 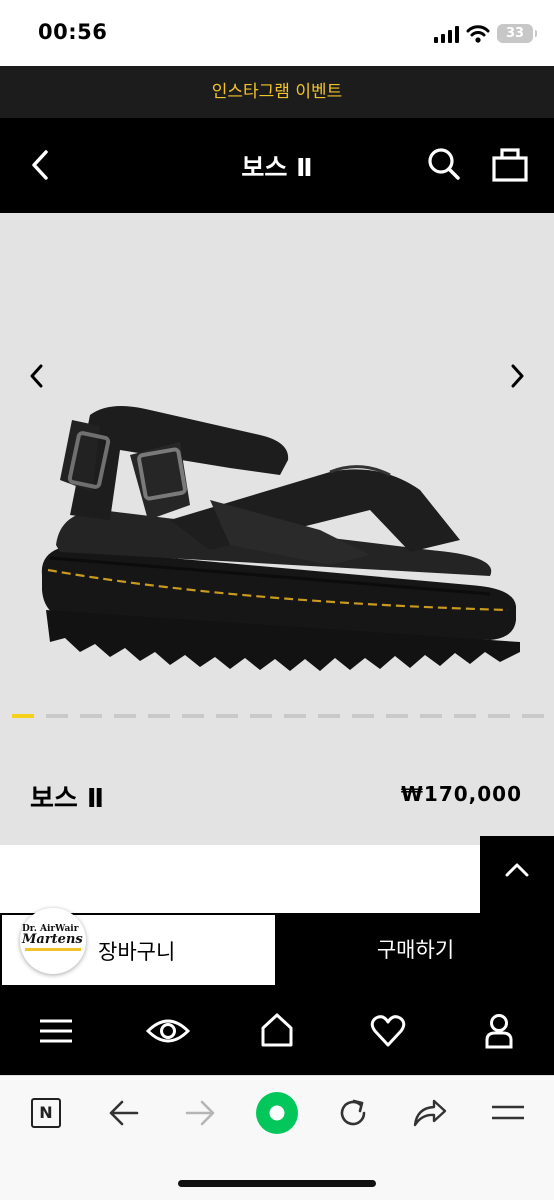 I want to click on share-icon, so click(x=430, y=1113).